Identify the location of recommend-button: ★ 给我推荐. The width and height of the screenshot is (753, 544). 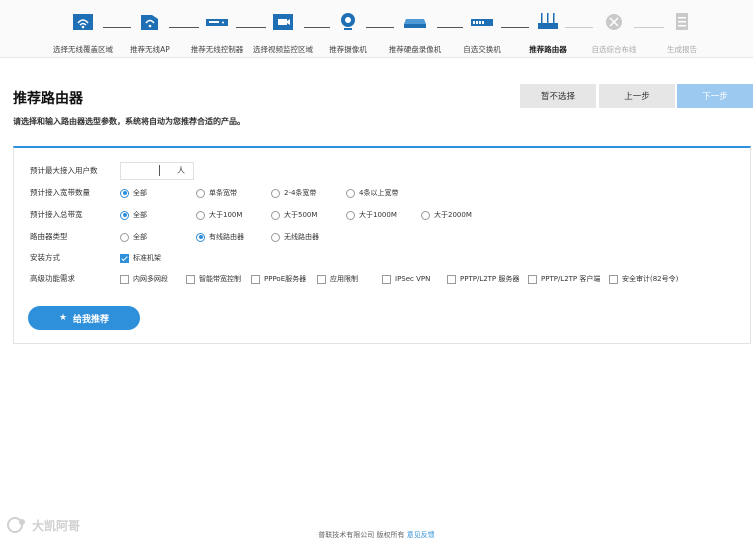
(84, 318).